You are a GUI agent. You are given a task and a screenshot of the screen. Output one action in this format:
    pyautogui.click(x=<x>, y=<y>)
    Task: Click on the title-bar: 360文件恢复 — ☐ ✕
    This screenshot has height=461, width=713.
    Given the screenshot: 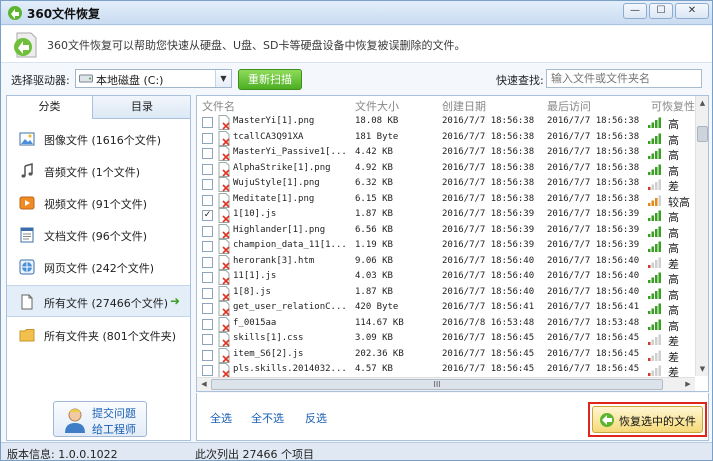 What is the action you would take?
    pyautogui.click(x=356, y=13)
    